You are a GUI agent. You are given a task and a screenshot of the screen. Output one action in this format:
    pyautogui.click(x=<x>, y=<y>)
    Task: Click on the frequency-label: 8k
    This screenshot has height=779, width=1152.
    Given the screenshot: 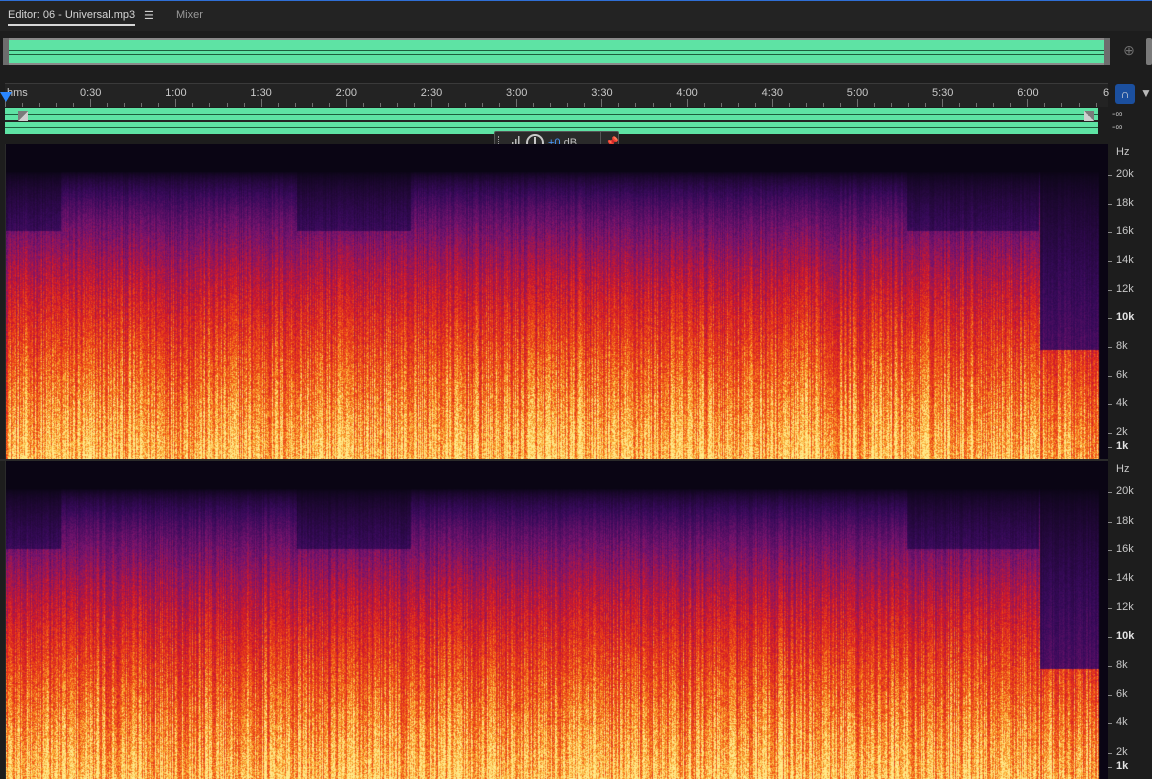 What is the action you would take?
    pyautogui.click(x=1122, y=346)
    